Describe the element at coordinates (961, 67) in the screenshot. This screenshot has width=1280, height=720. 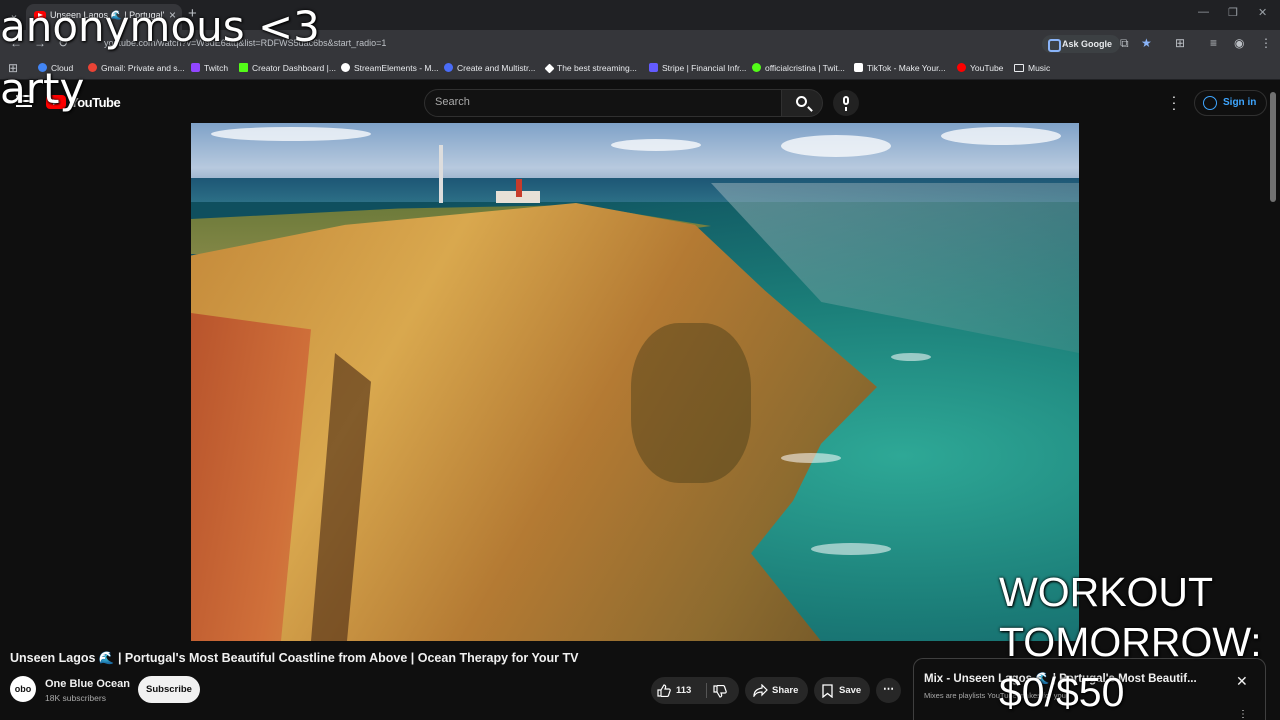
I see `youtube-icon` at that location.